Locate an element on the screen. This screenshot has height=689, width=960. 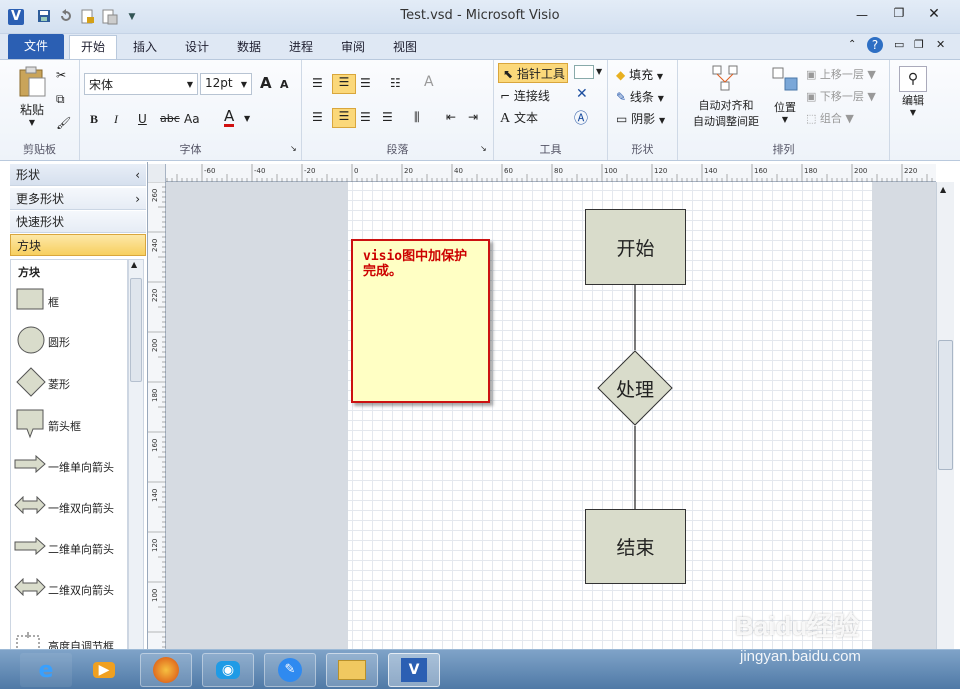
justify-icon: ☰ is located at coordinates (387, 117).